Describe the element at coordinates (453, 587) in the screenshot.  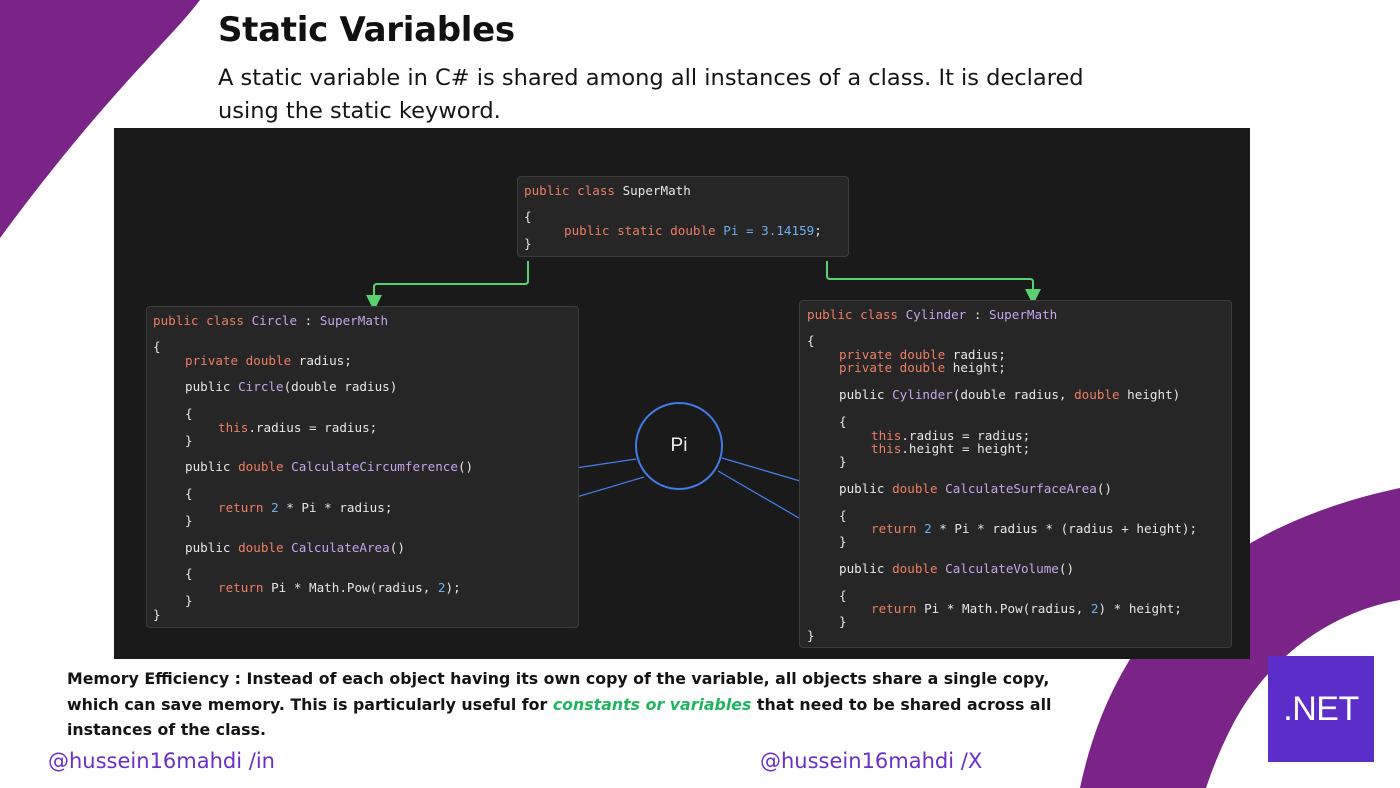
I see `code-text: );` at that location.